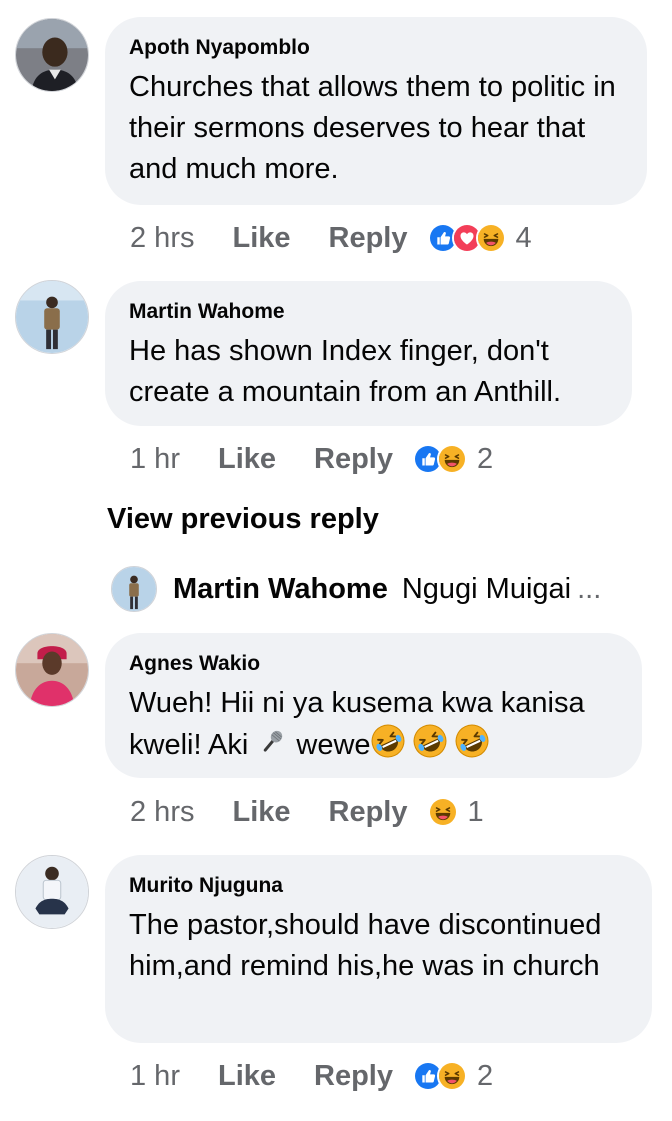 This screenshot has width=672, height=1121. I want to click on comment-author: Murito Njuguna, so click(378, 886).